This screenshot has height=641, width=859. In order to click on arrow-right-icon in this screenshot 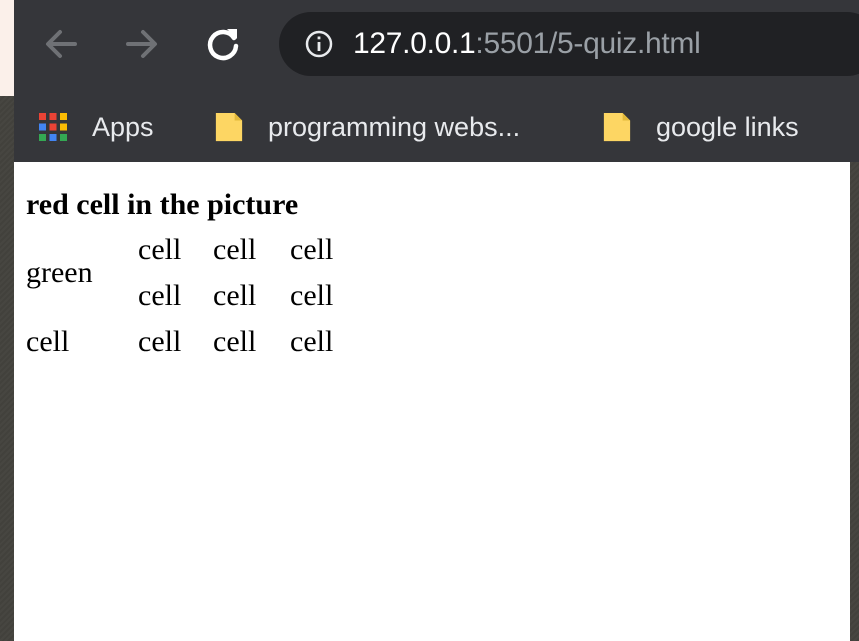, I will do `click(141, 44)`.